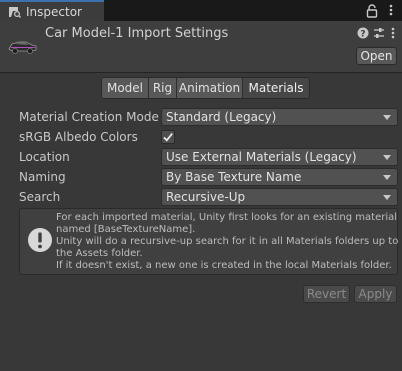  I want to click on naming-row: Naming By Base Texture Name, so click(201, 177).